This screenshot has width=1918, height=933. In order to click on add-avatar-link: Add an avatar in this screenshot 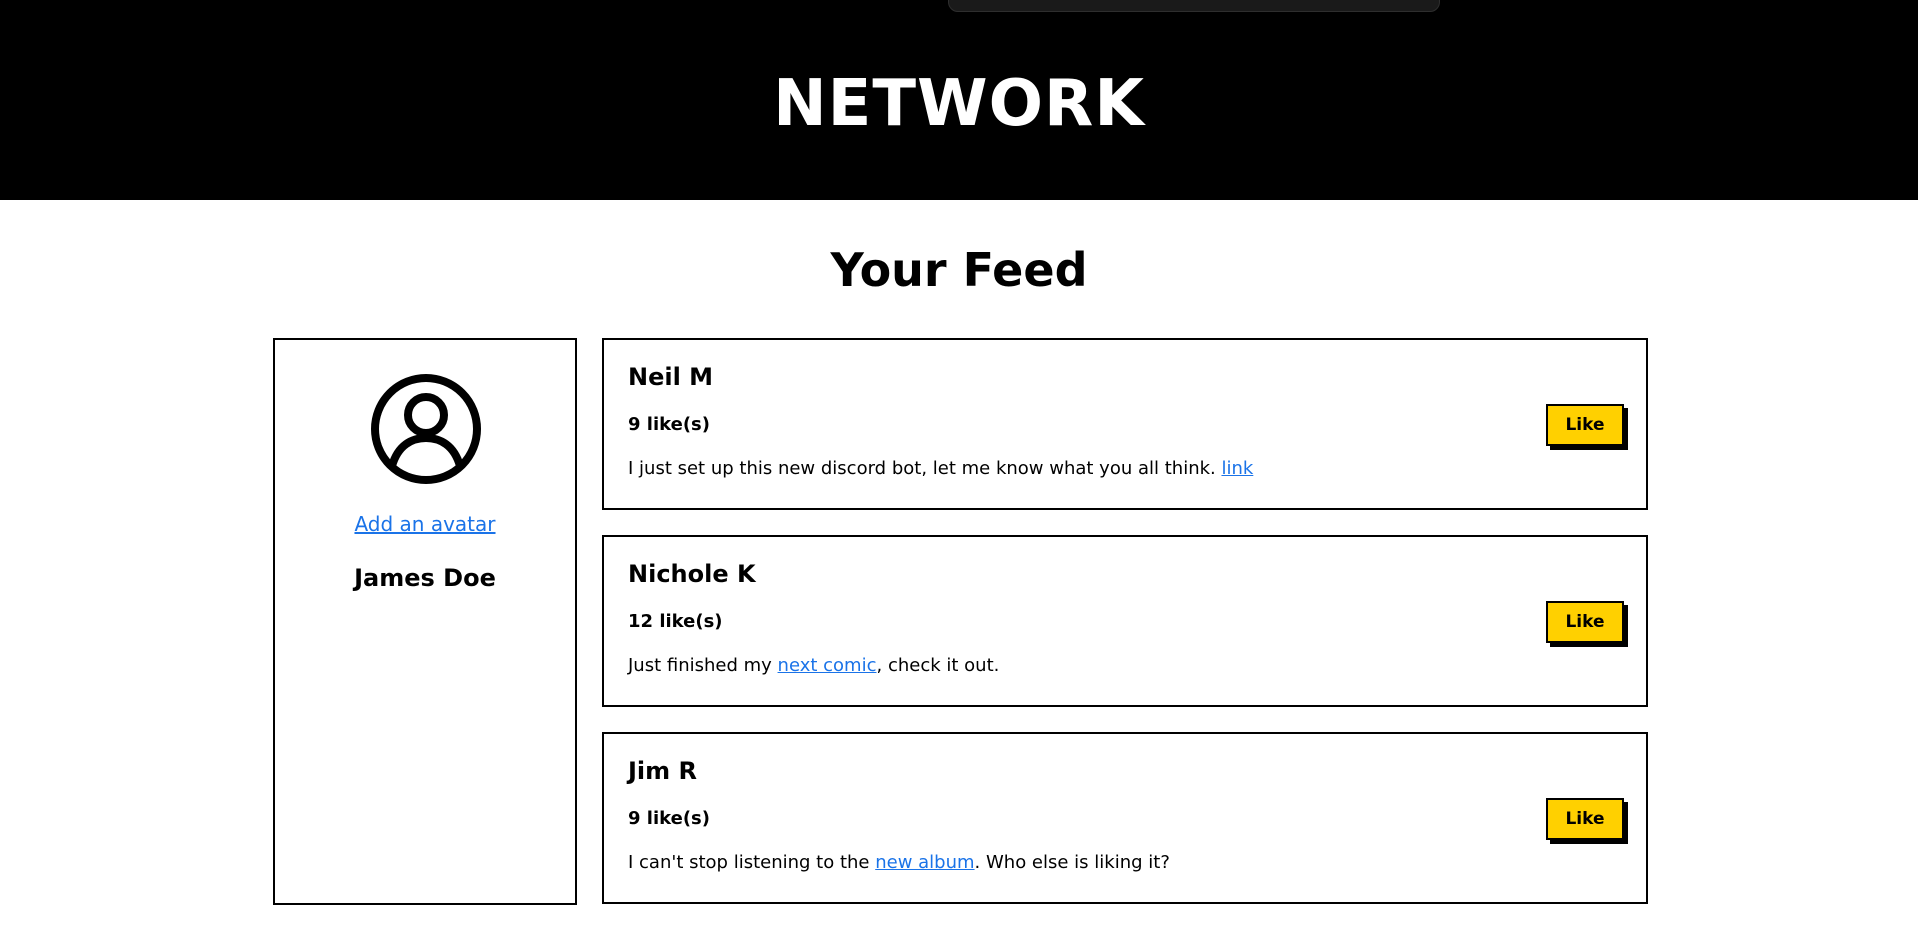, I will do `click(425, 524)`.